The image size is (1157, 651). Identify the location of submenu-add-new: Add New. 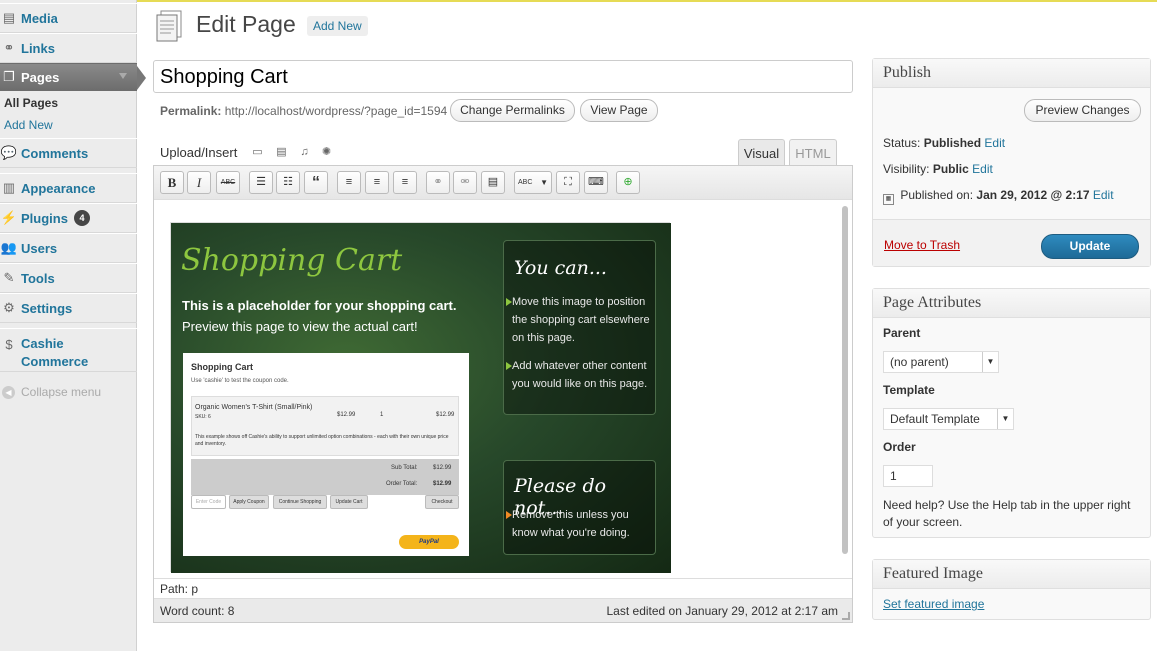
(28, 125).